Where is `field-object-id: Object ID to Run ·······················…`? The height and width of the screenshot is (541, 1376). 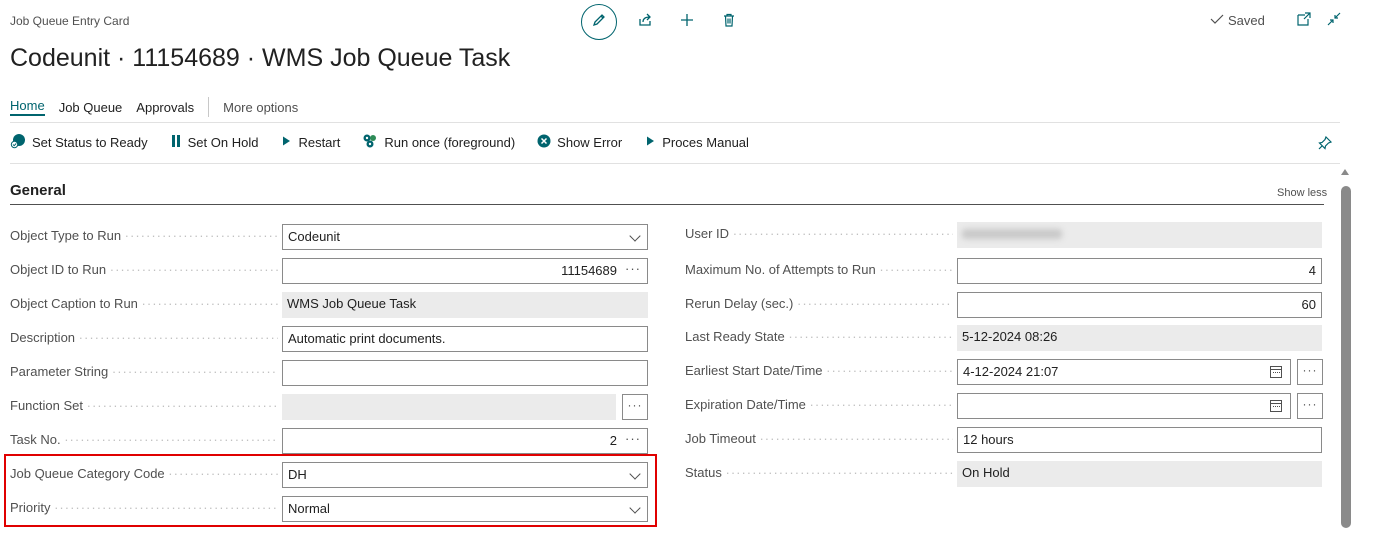 field-object-id: Object ID to Run ·······················… is located at coordinates (330, 271).